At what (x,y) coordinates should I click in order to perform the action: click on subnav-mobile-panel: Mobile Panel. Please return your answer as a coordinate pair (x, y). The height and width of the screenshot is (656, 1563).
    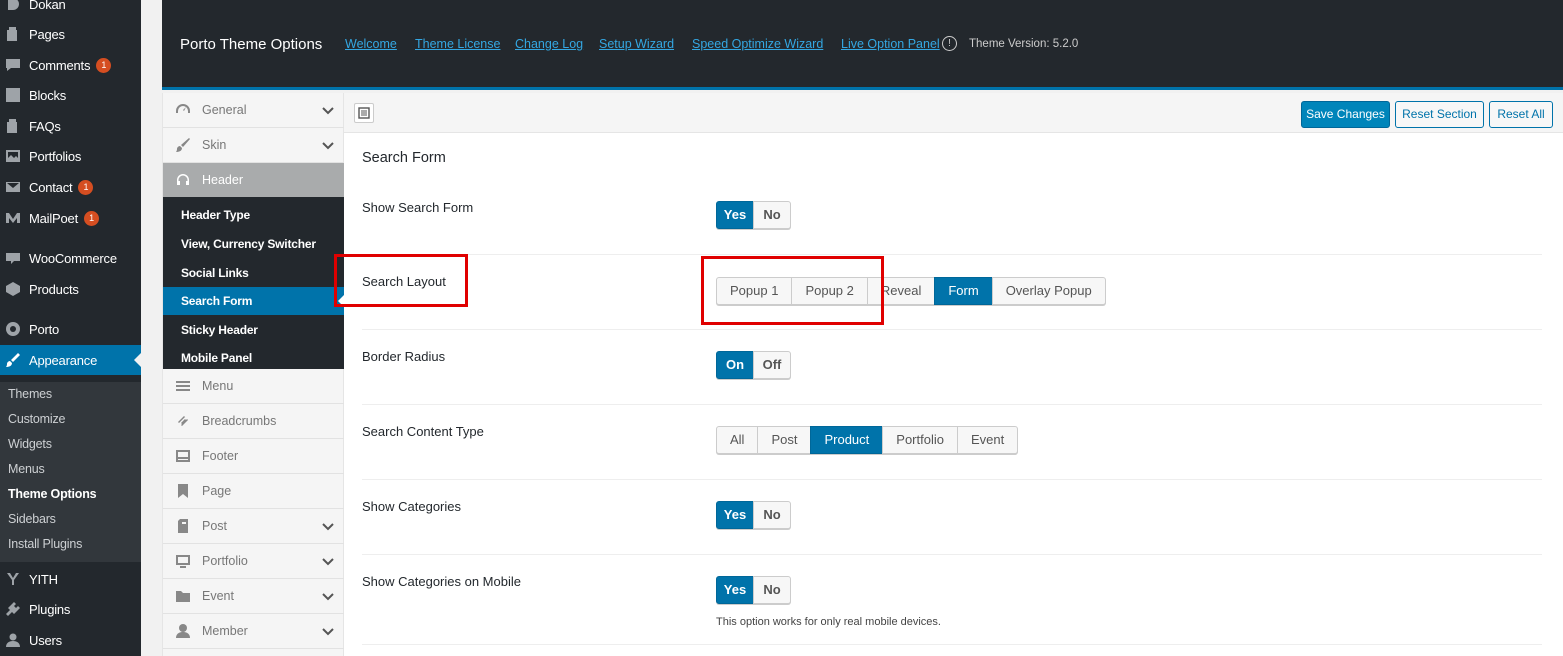
    Looking at the image, I should click on (253, 358).